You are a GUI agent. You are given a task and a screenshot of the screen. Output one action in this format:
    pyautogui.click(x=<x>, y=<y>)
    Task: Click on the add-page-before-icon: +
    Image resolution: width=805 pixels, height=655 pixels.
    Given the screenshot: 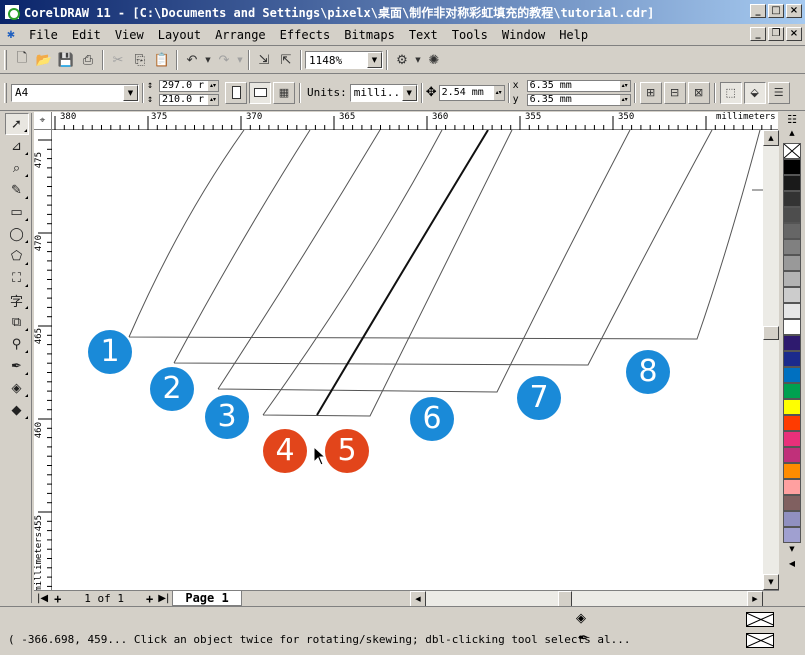 What is the action you would take?
    pyautogui.click(x=57, y=599)
    